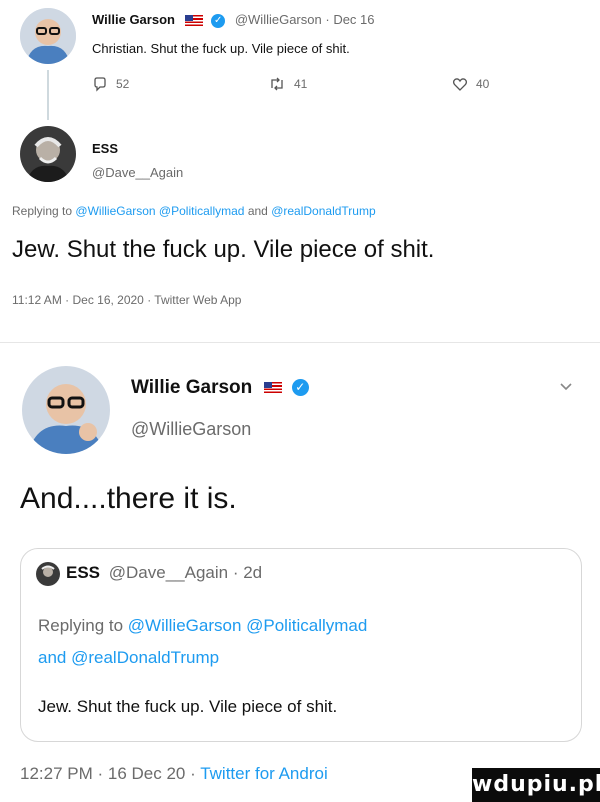  Describe the element at coordinates (66, 410) in the screenshot. I see `avatar-willie-garson-large` at that location.